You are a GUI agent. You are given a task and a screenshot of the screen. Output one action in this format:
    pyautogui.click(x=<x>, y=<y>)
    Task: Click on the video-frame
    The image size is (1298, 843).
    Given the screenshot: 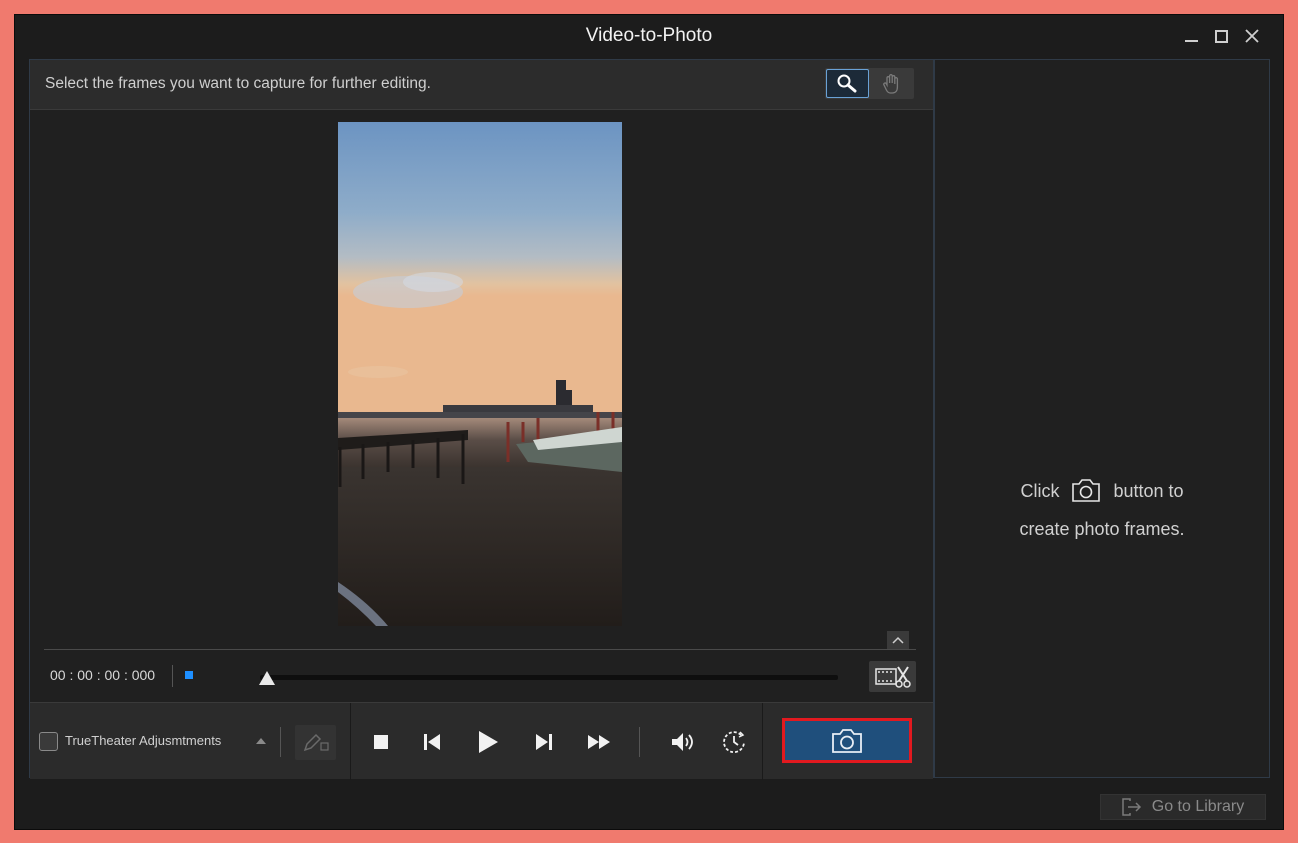 What is the action you would take?
    pyautogui.click(x=480, y=374)
    